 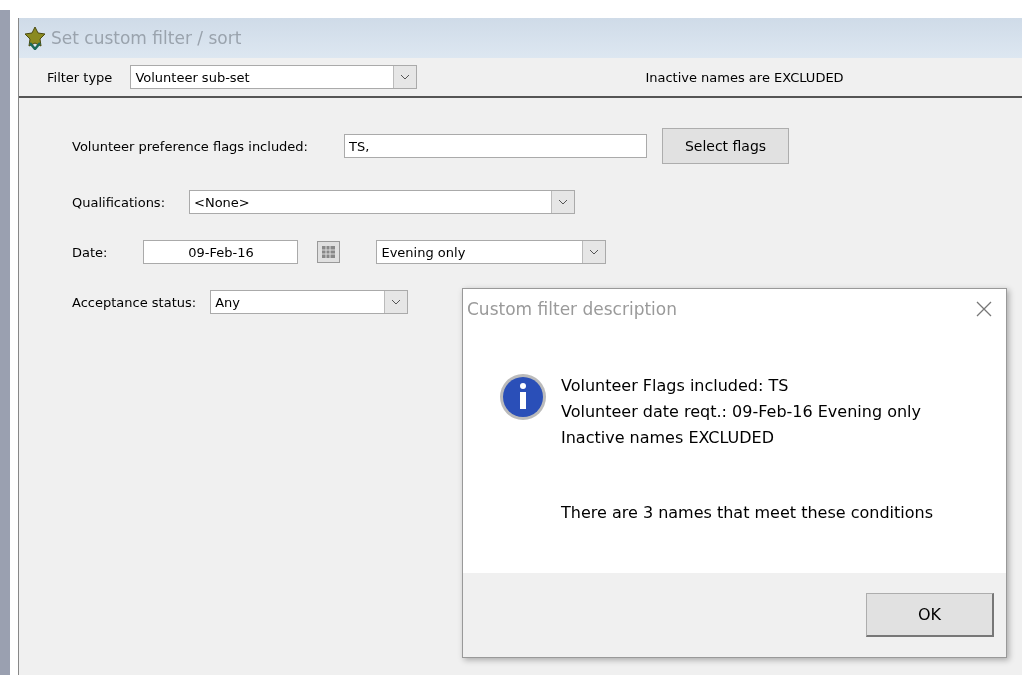 I want to click on dropdown: <None>, so click(x=382, y=202).